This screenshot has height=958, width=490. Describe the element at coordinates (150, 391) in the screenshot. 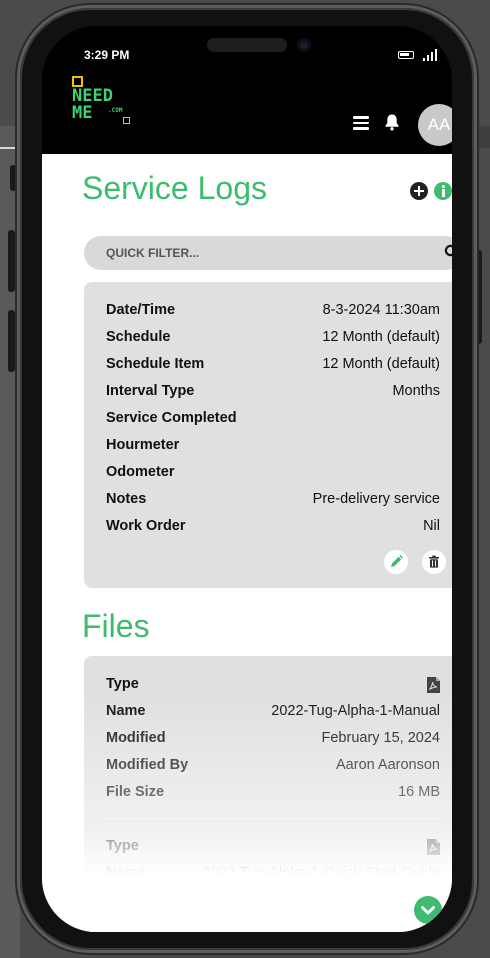

I see `field-label: Interval Type` at that location.